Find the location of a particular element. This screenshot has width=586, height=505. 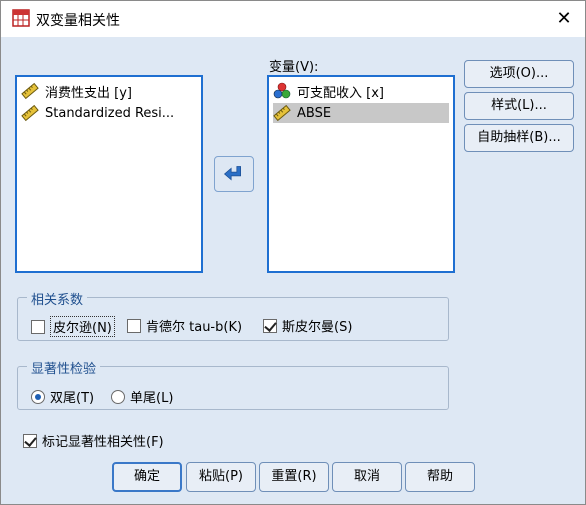

kendall-checkbox: 肯德尔 tau-b(K) is located at coordinates (184, 325).